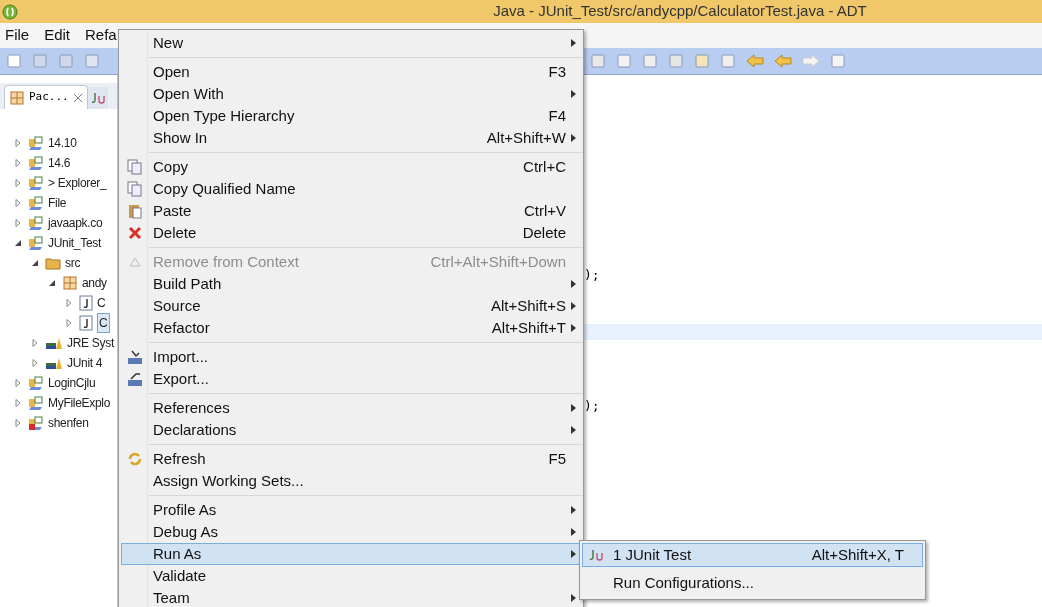 The image size is (1042, 607). Describe the element at coordinates (62, 143) in the screenshot. I see `tree-item: 14.10` at that location.